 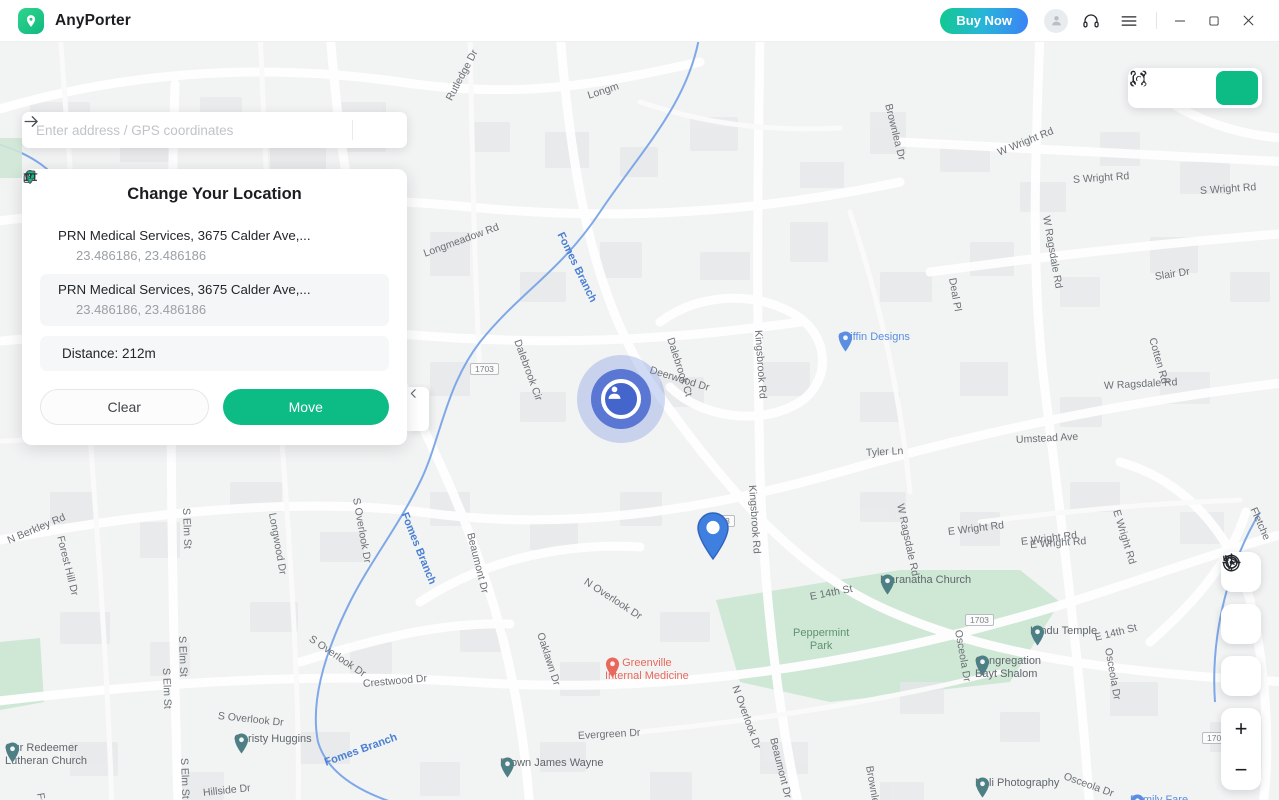 I want to click on titlebar-divider, so click(x=1156, y=20).